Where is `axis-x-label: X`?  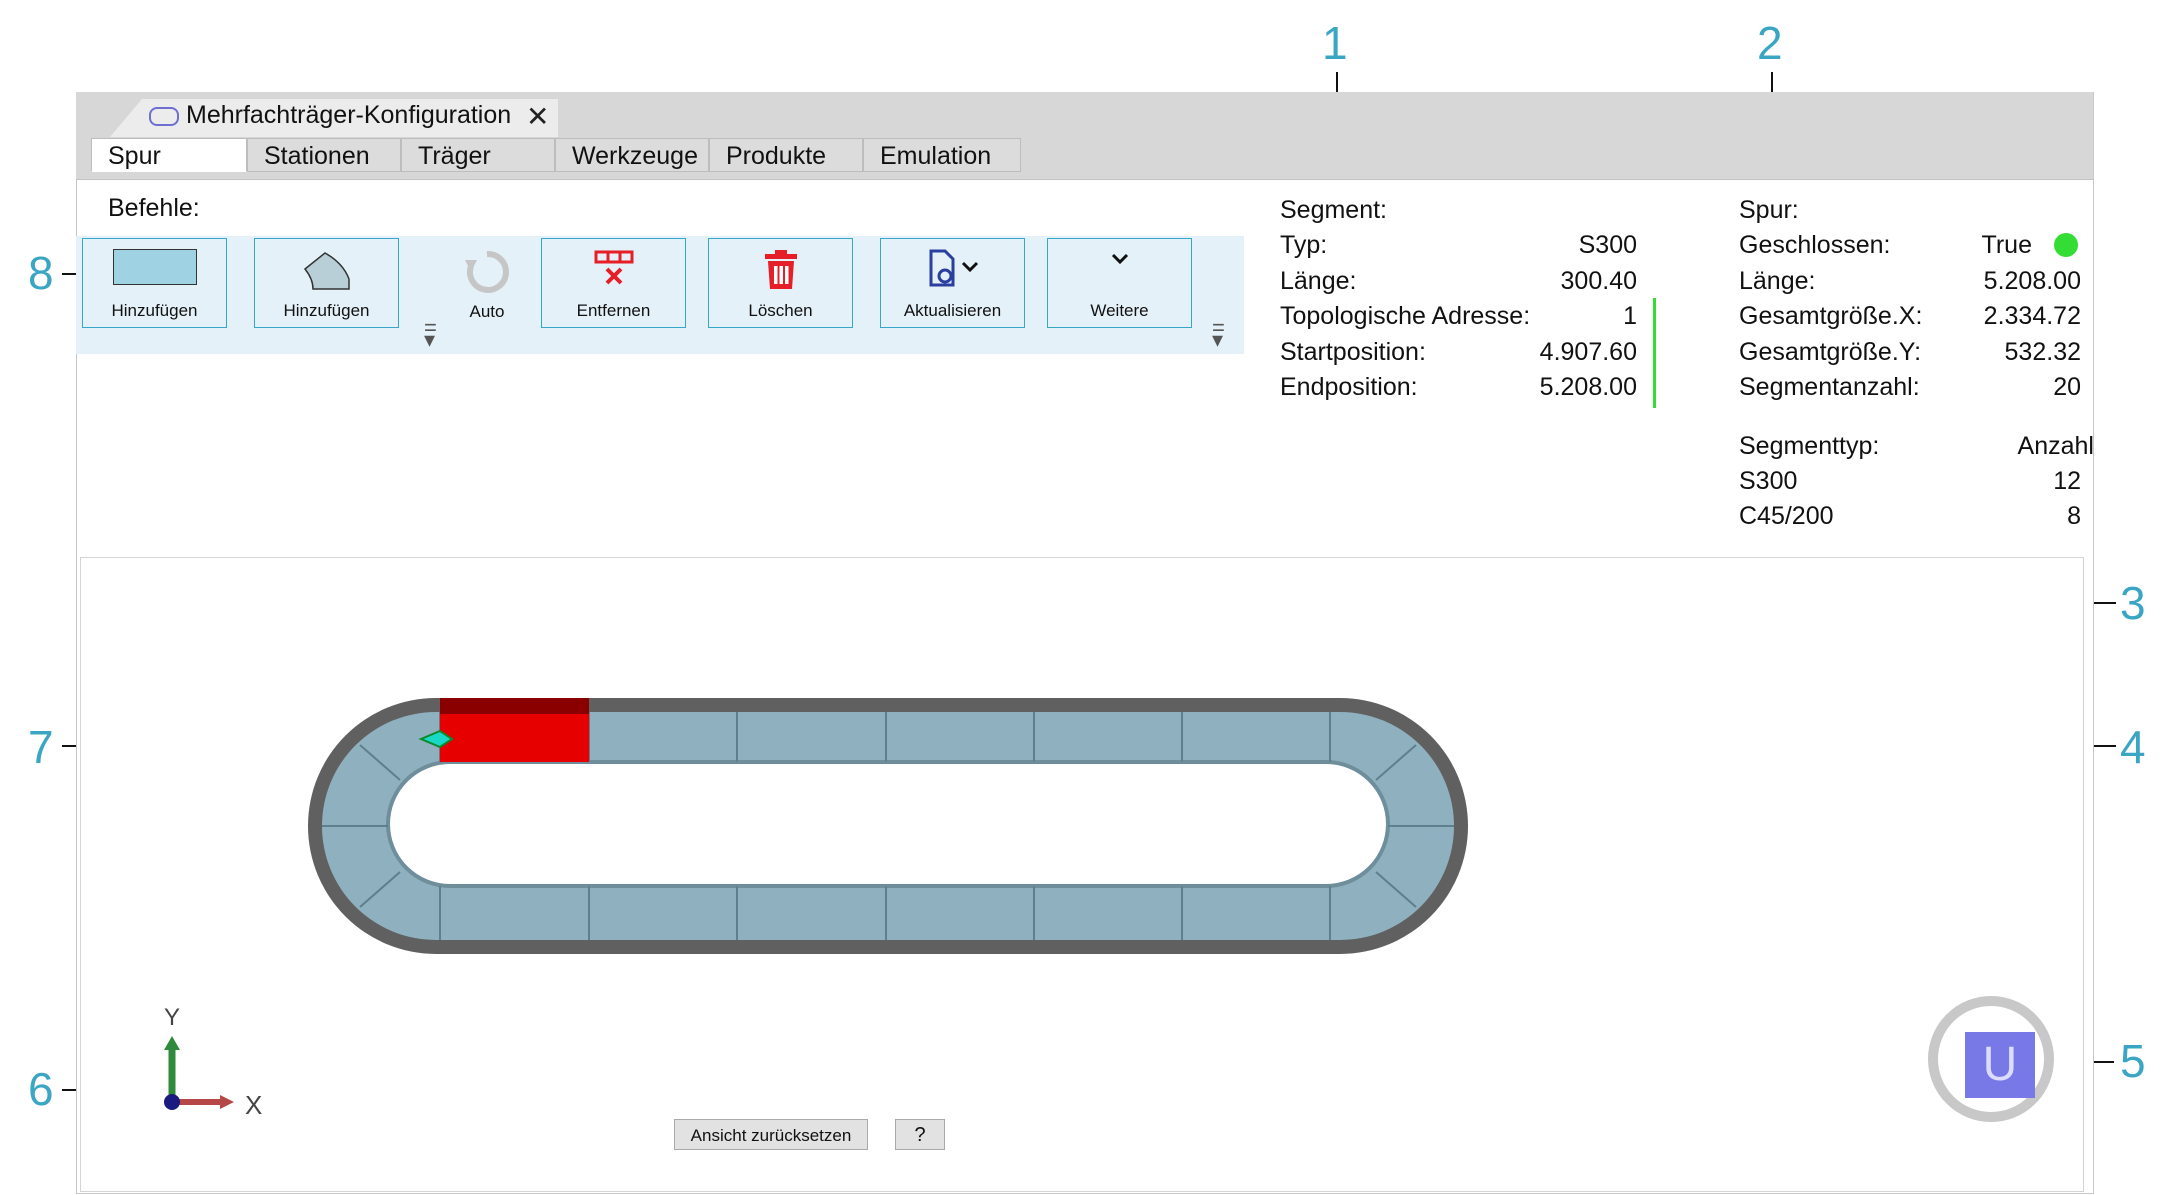
axis-x-label: X is located at coordinates (254, 1105).